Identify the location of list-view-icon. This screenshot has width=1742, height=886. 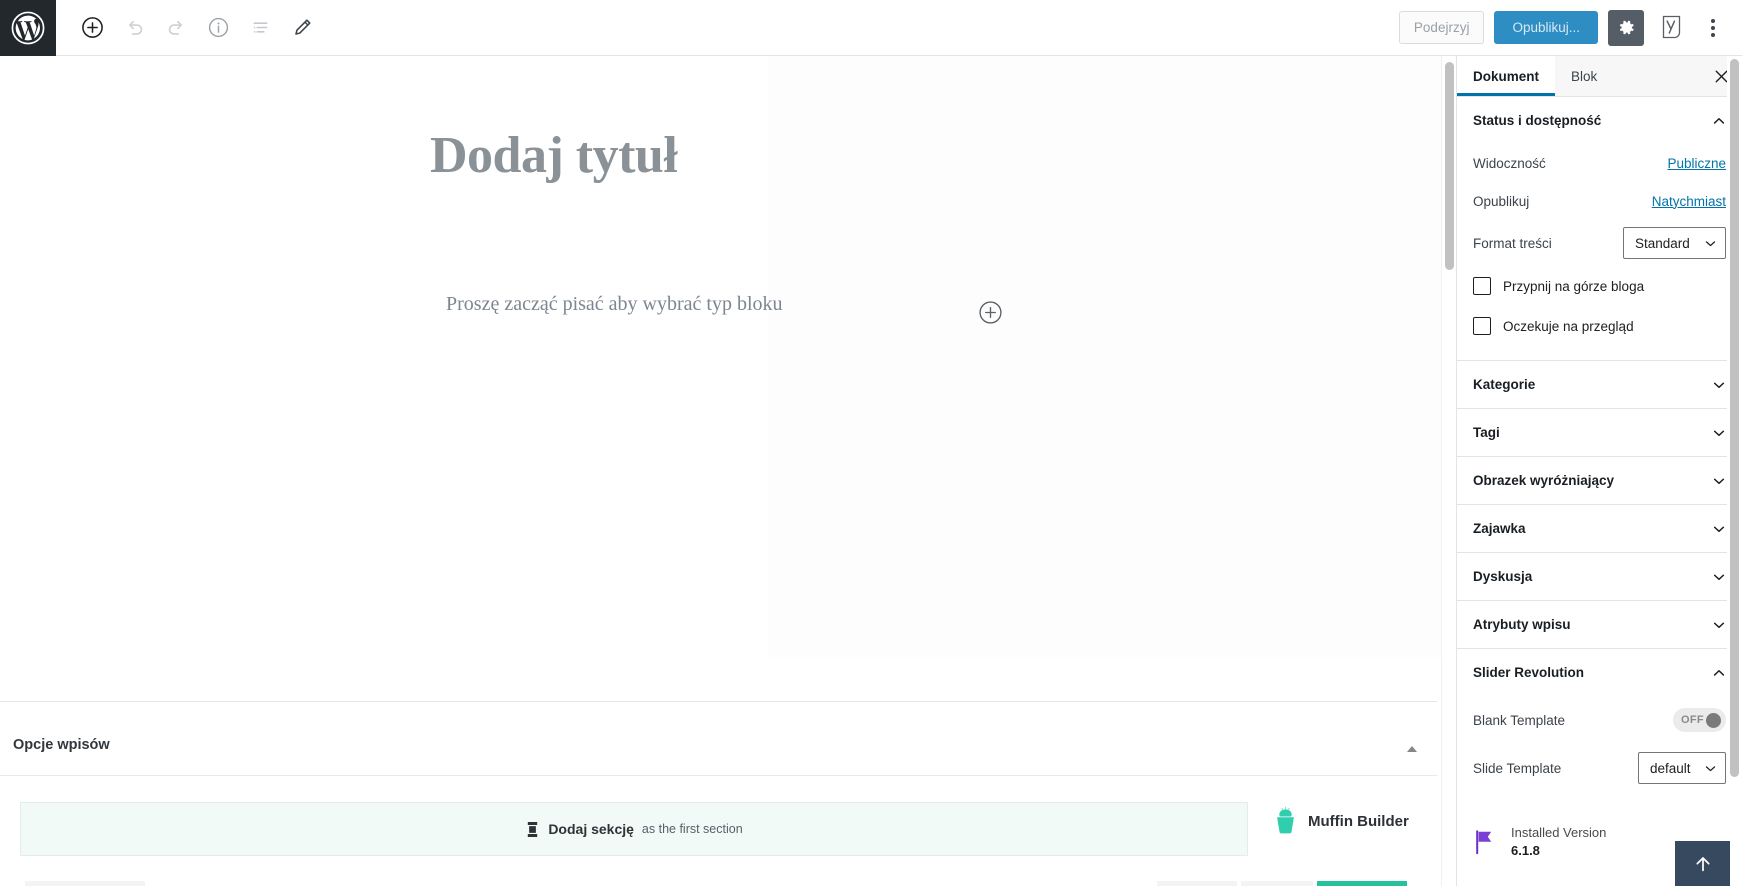
(260, 27).